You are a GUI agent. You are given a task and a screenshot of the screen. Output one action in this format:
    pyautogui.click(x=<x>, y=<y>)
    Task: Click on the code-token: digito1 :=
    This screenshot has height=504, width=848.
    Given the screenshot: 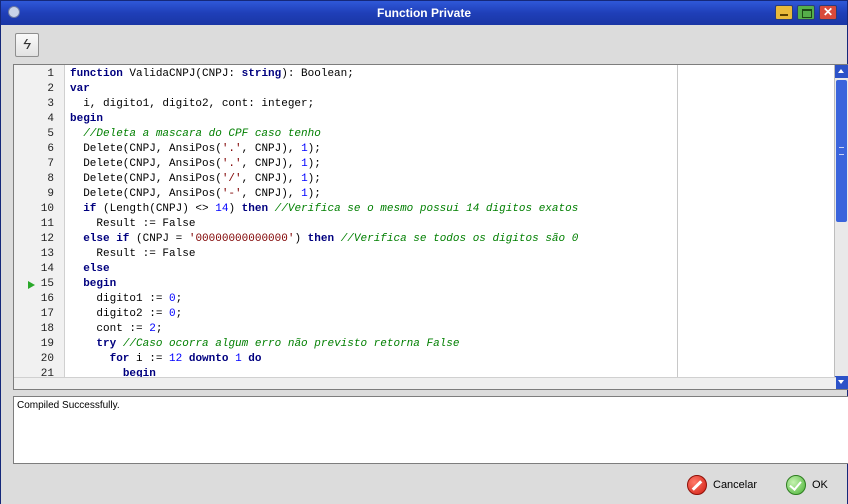 What is the action you would take?
    pyautogui.click(x=120, y=299)
    